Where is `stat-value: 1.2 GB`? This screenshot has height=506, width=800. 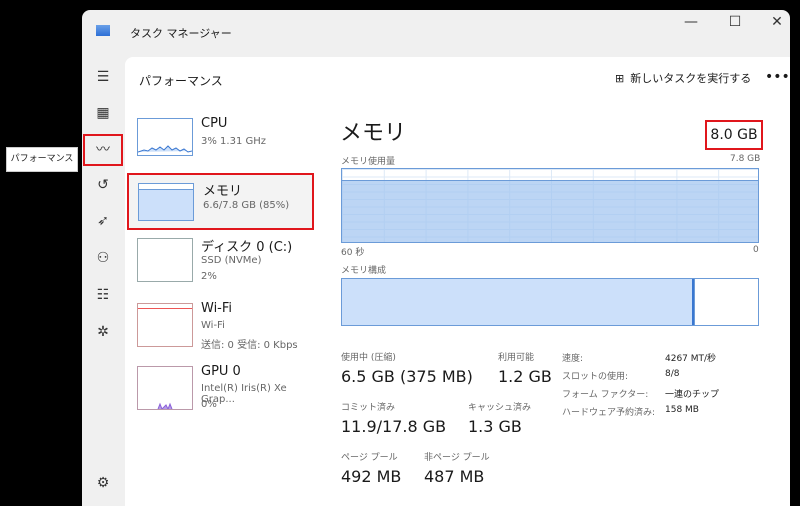
stat-value: 1.2 GB is located at coordinates (525, 376).